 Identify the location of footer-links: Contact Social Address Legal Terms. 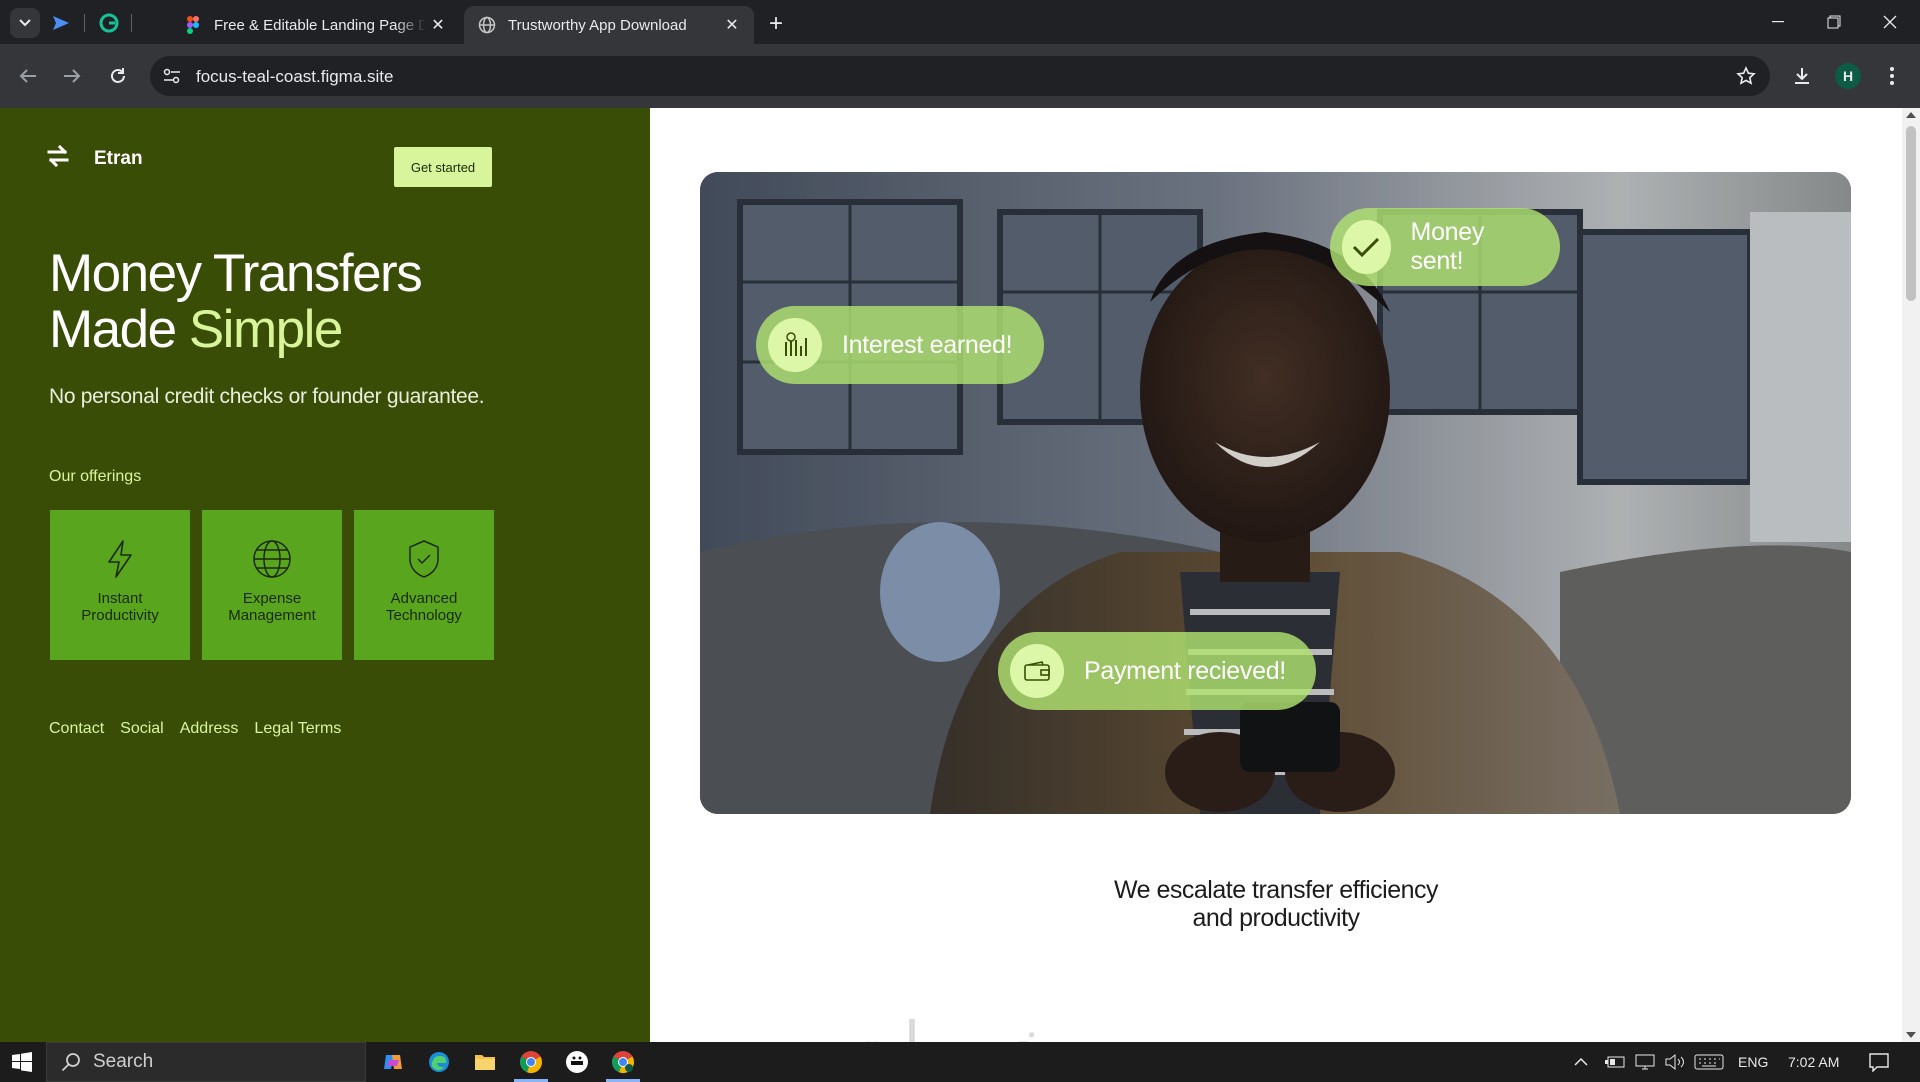
(195, 729).